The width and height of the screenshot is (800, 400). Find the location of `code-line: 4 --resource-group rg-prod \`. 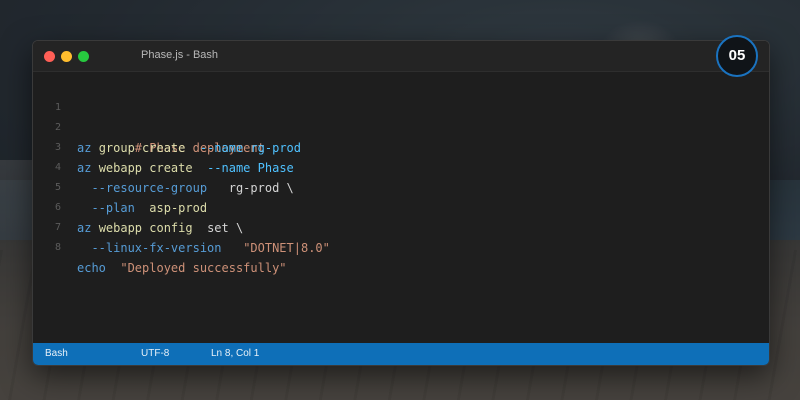

code-line: 4 --resource-group rg-prod \ is located at coordinates (401, 166).